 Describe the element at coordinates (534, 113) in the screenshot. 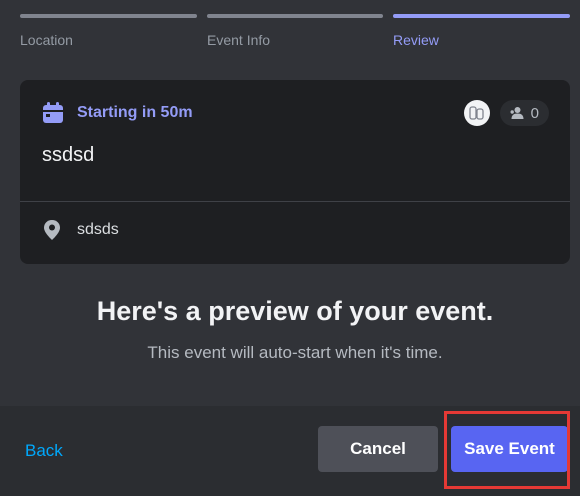

I see `interested-count-value: 0` at that location.